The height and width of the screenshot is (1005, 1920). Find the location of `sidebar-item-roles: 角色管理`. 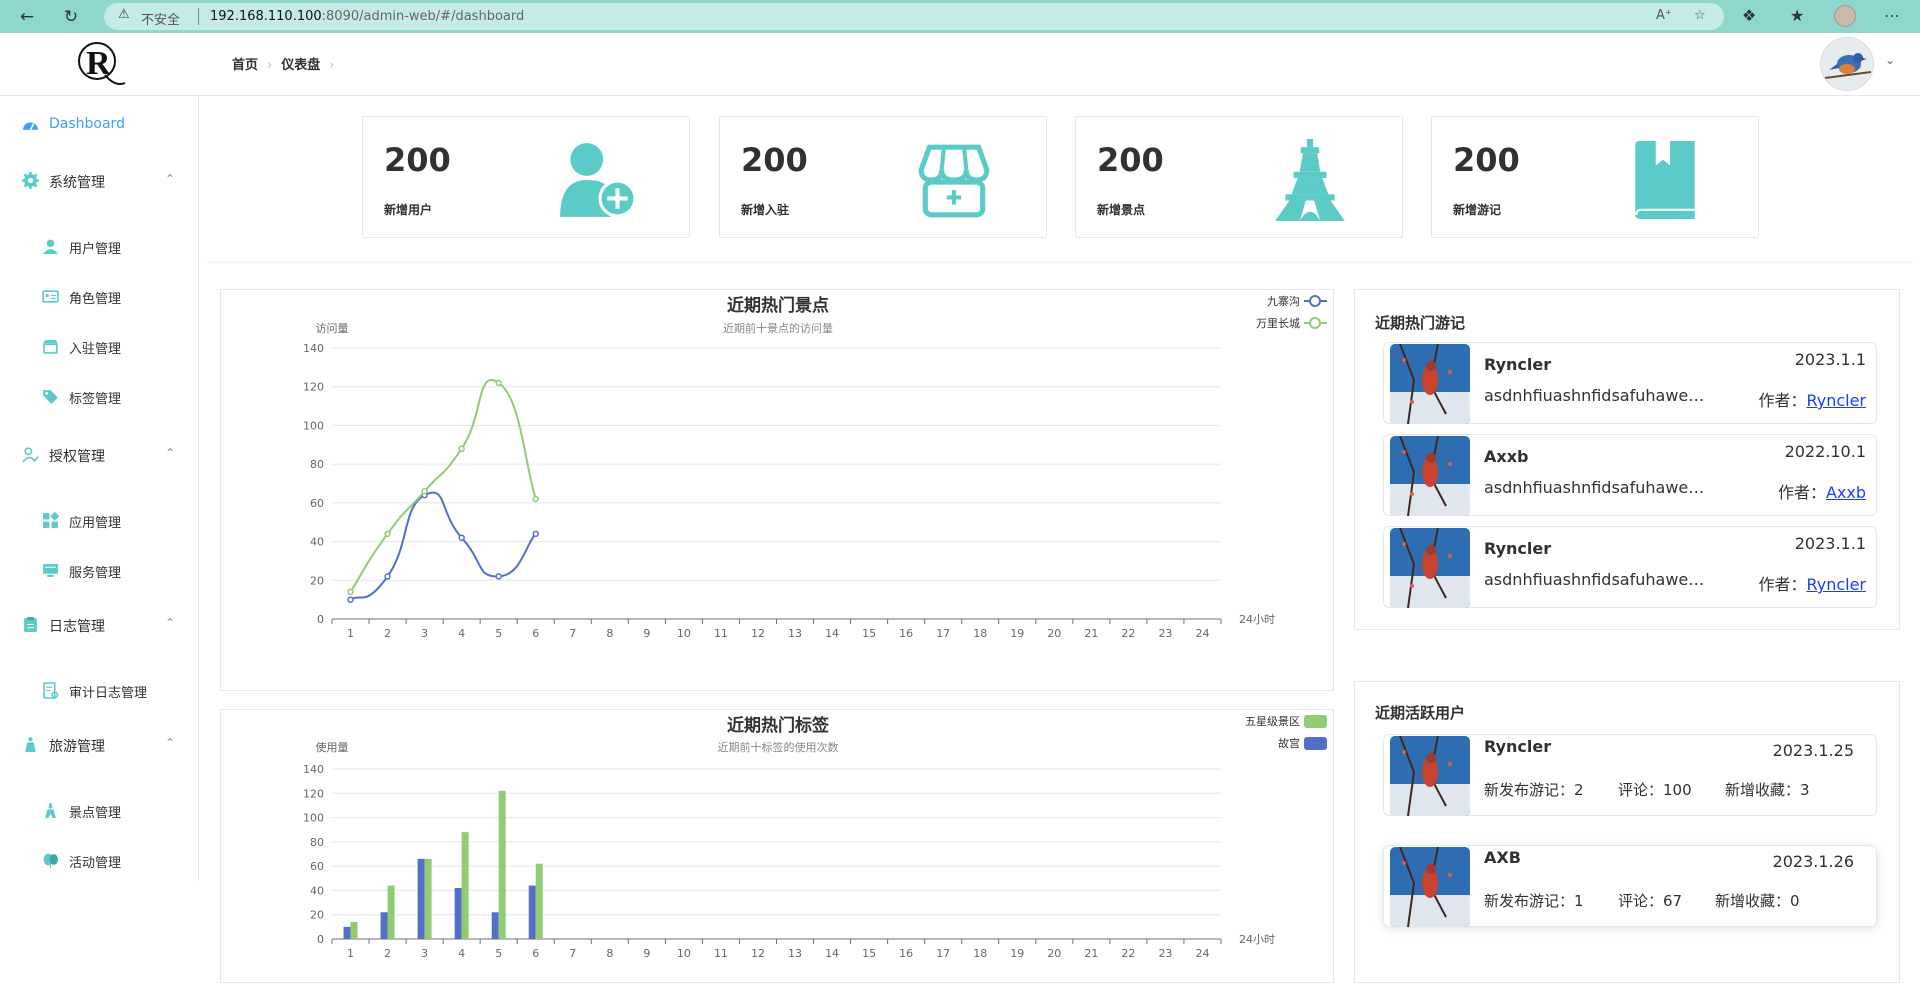

sidebar-item-roles: 角色管理 is located at coordinates (99, 296).